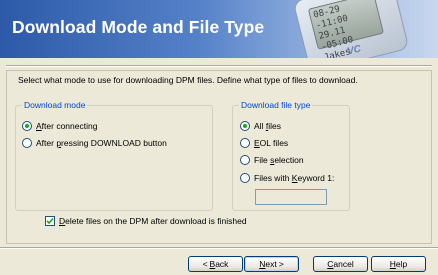 The image size is (438, 275). What do you see at coordinates (291, 197) in the screenshot?
I see `keyword-input` at bounding box center [291, 197].